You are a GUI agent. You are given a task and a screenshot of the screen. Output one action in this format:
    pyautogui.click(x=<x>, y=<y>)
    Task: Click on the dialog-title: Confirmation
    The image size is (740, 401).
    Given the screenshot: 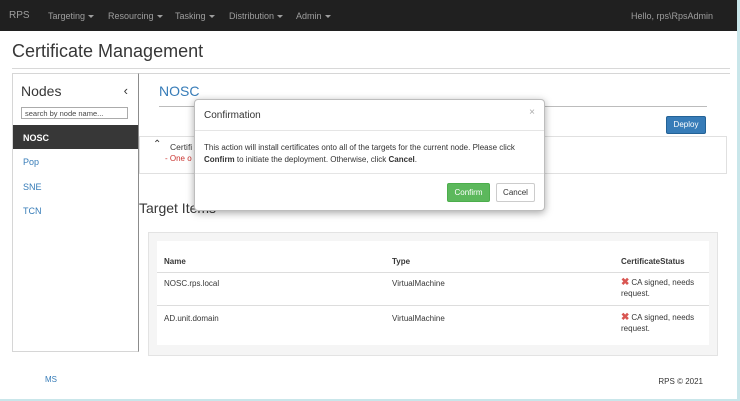 What is the action you would take?
    pyautogui.click(x=232, y=115)
    